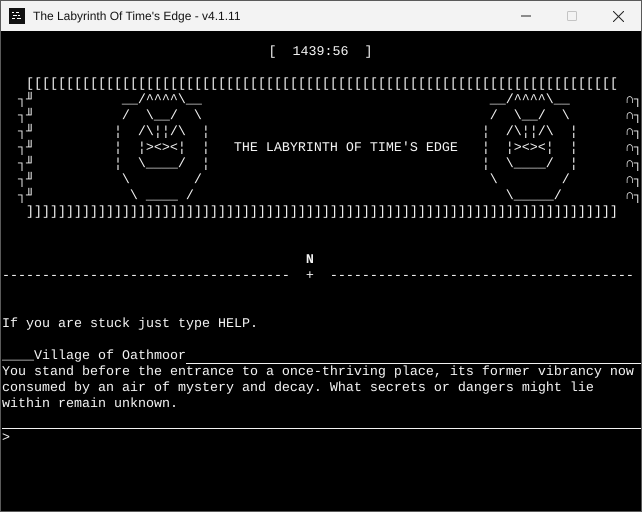  Describe the element at coordinates (320, 53) in the screenshot. I see `timer-text: [ 1439:56 ]` at that location.